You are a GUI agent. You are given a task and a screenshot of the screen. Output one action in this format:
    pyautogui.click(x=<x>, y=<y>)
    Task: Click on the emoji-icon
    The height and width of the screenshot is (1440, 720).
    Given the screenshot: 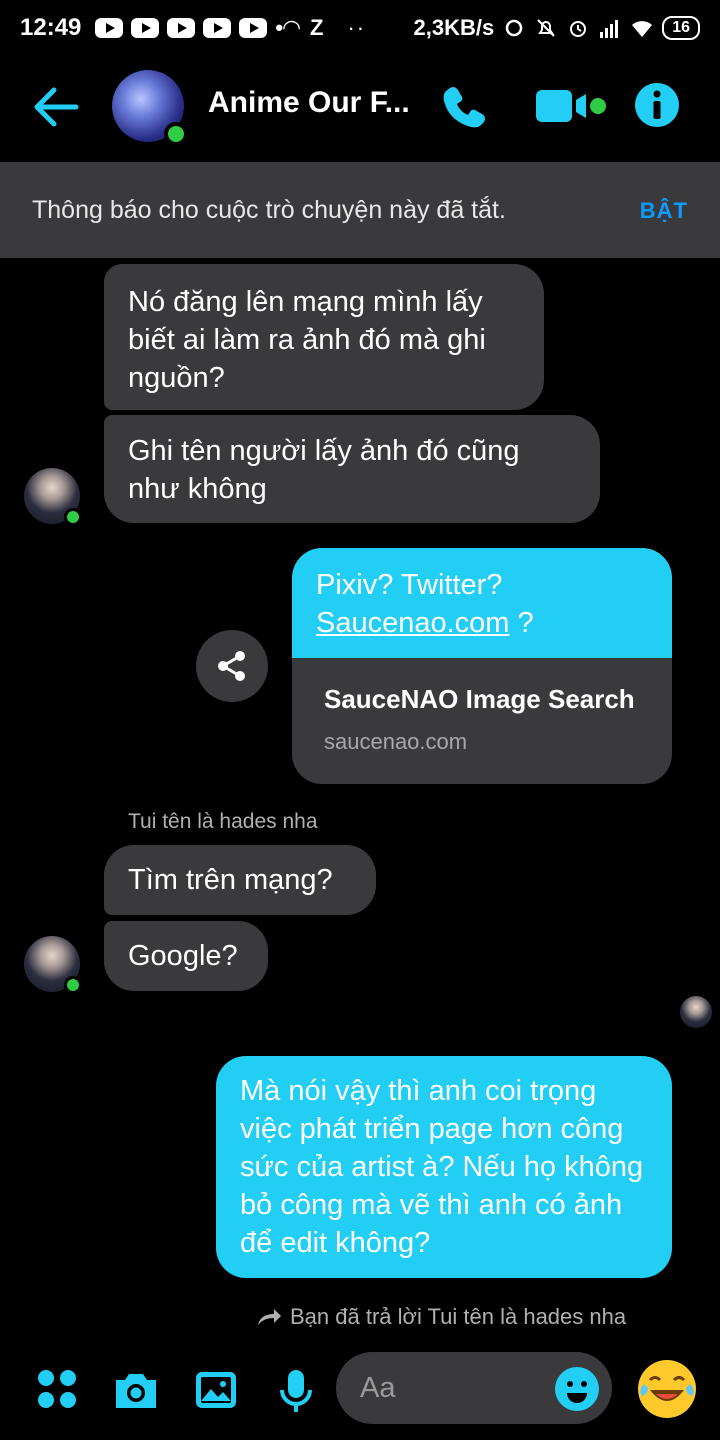 What is the action you would take?
    pyautogui.click(x=577, y=1389)
    